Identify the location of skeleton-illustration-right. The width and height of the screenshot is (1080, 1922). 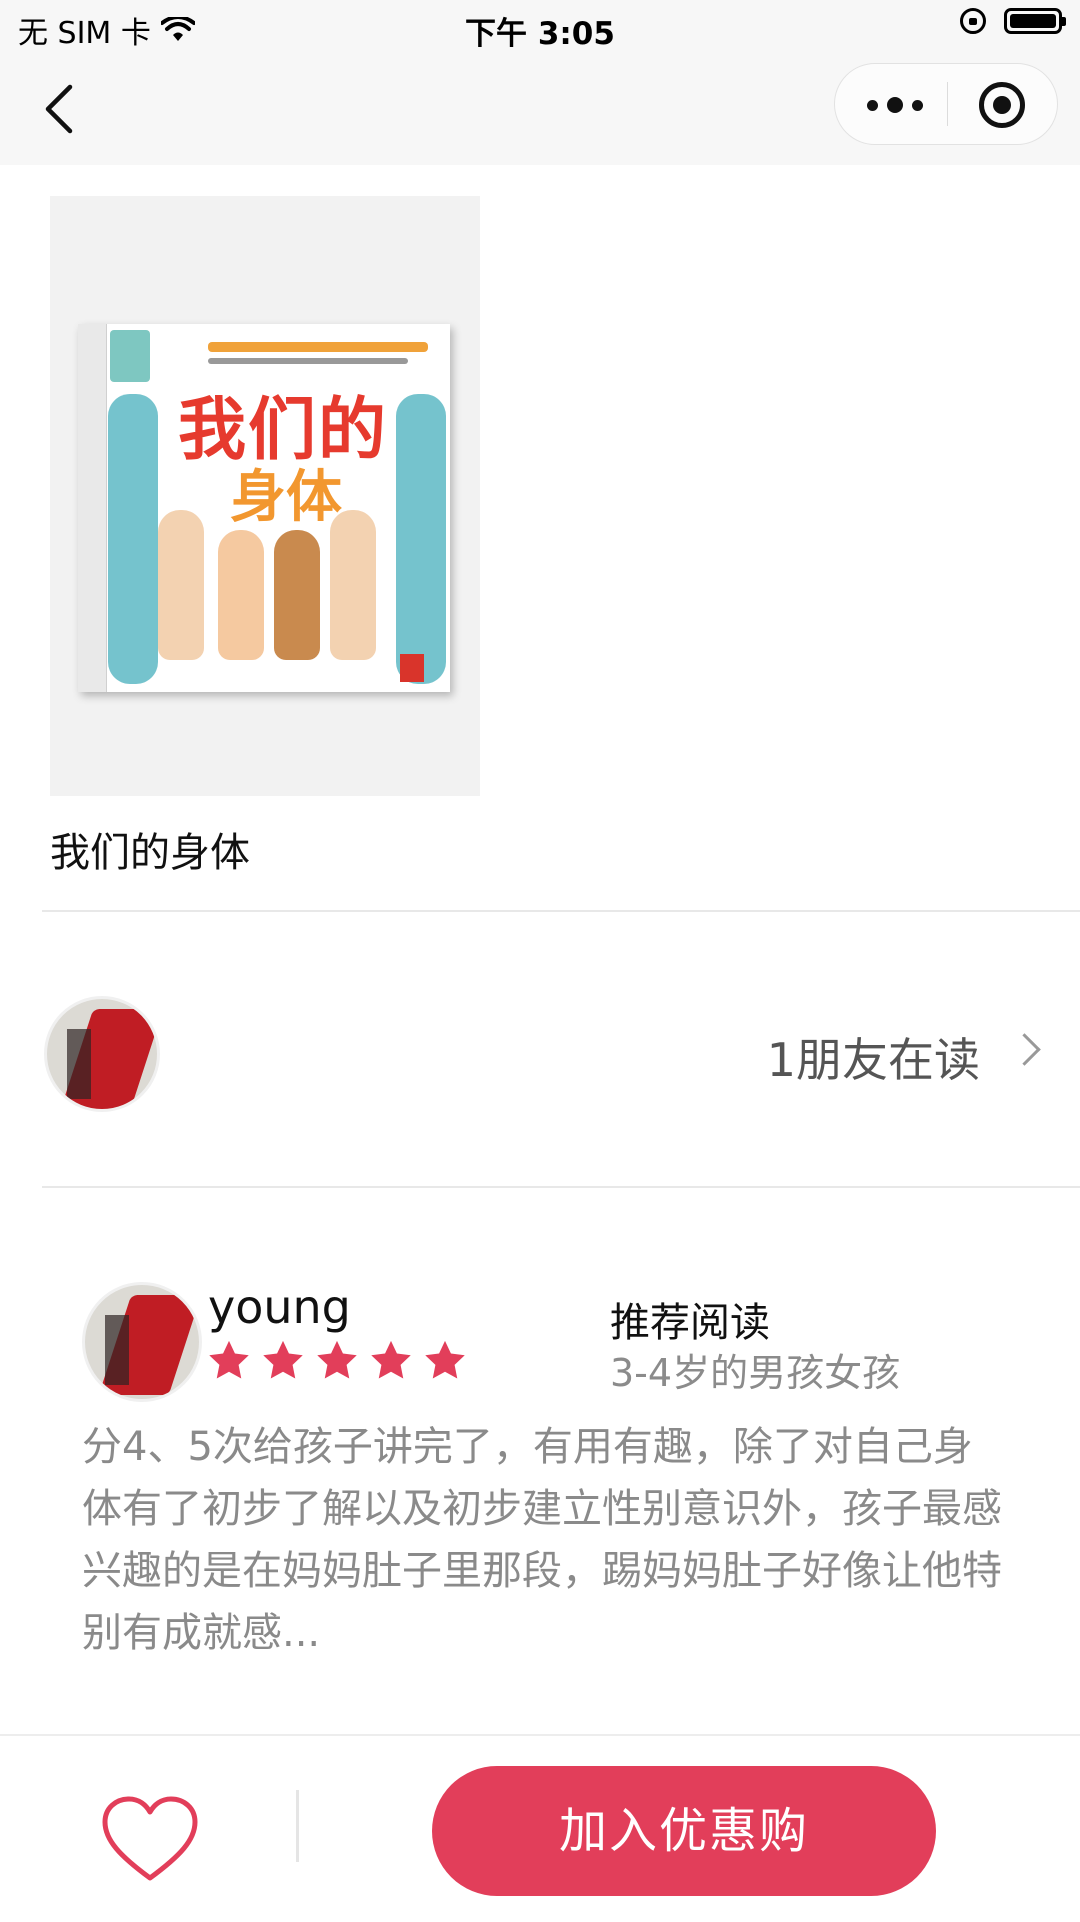
(421, 539).